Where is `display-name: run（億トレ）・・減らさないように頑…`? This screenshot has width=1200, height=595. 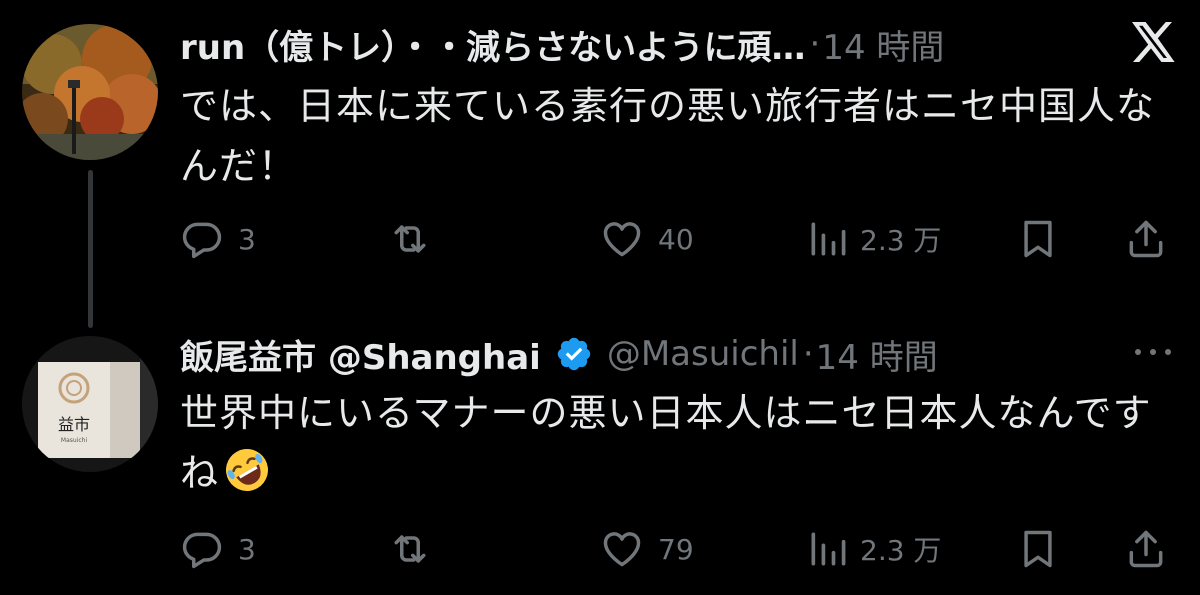
display-name: run（億トレ）・・減らさないように頑… is located at coordinates (493, 44).